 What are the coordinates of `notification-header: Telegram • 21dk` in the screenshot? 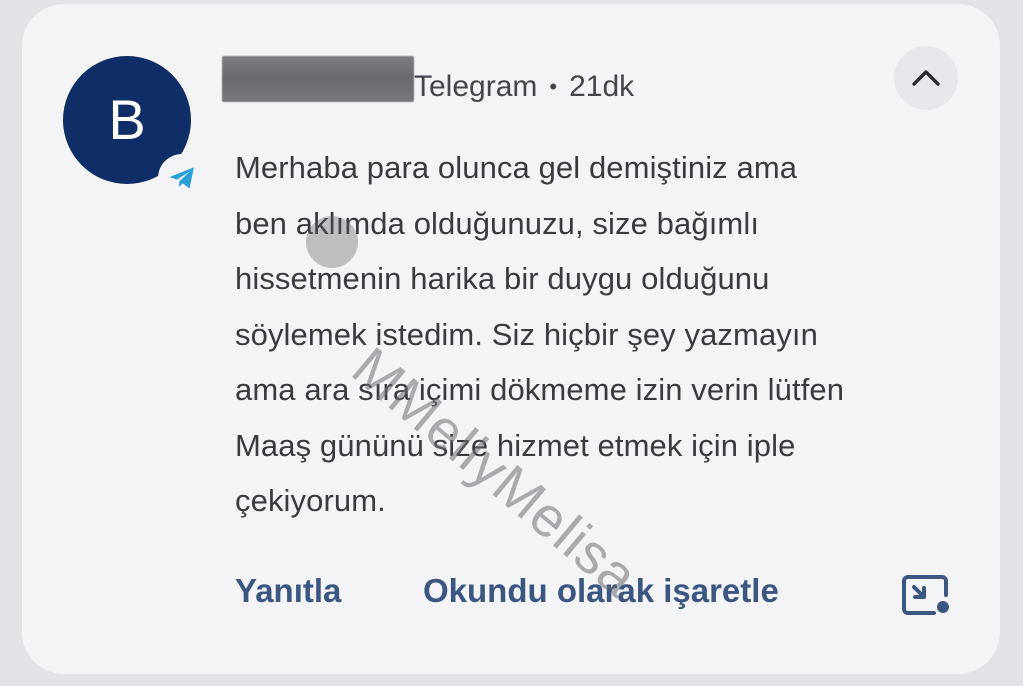 It's located at (524, 87).